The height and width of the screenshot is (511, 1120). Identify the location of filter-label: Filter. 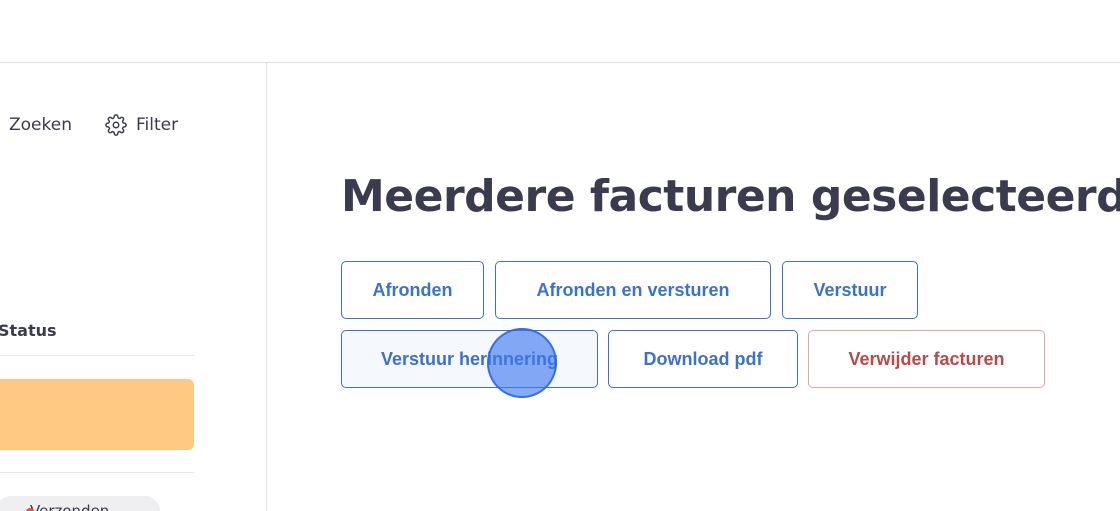
(157, 125).